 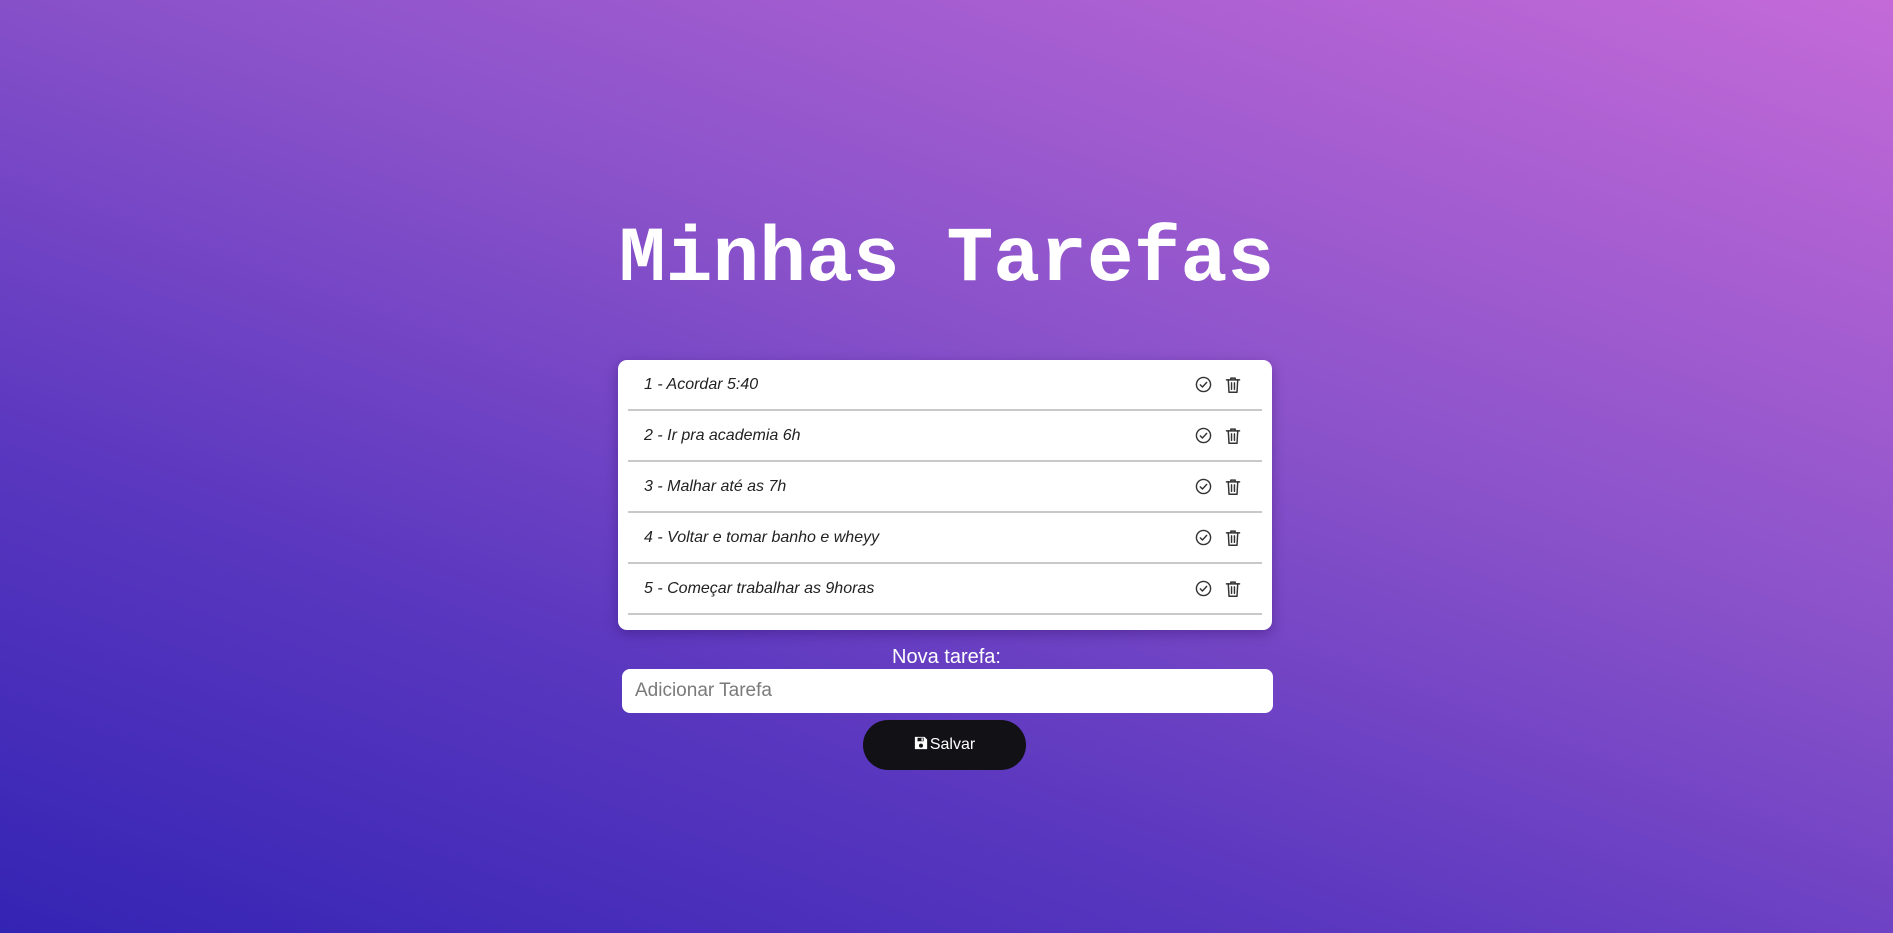 I want to click on new-task-label: Nova tarefa:, so click(x=946, y=657).